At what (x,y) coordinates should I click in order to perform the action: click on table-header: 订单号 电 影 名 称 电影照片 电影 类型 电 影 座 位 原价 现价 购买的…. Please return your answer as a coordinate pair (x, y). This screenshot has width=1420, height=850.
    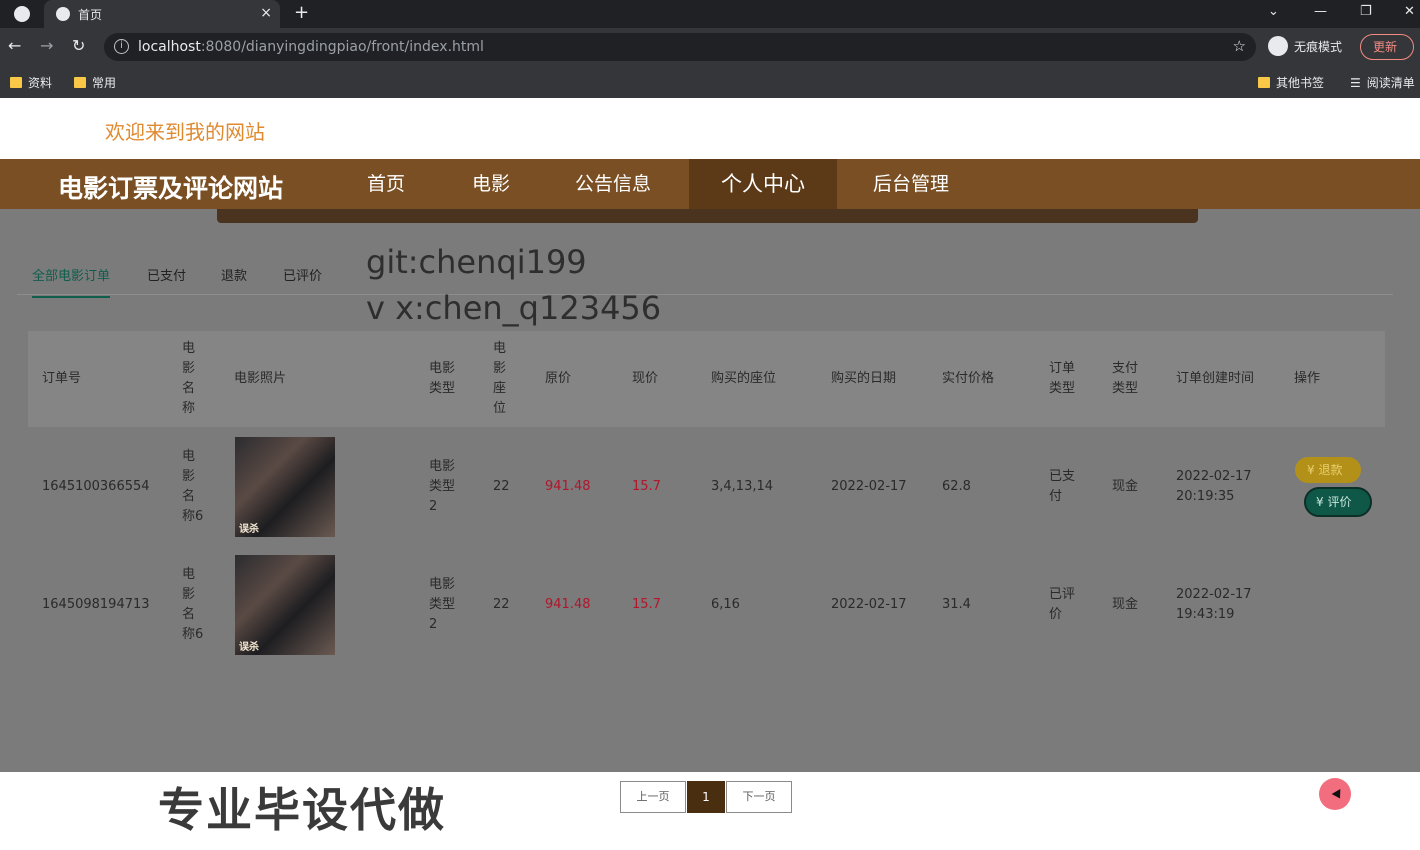
    Looking at the image, I should click on (706, 379).